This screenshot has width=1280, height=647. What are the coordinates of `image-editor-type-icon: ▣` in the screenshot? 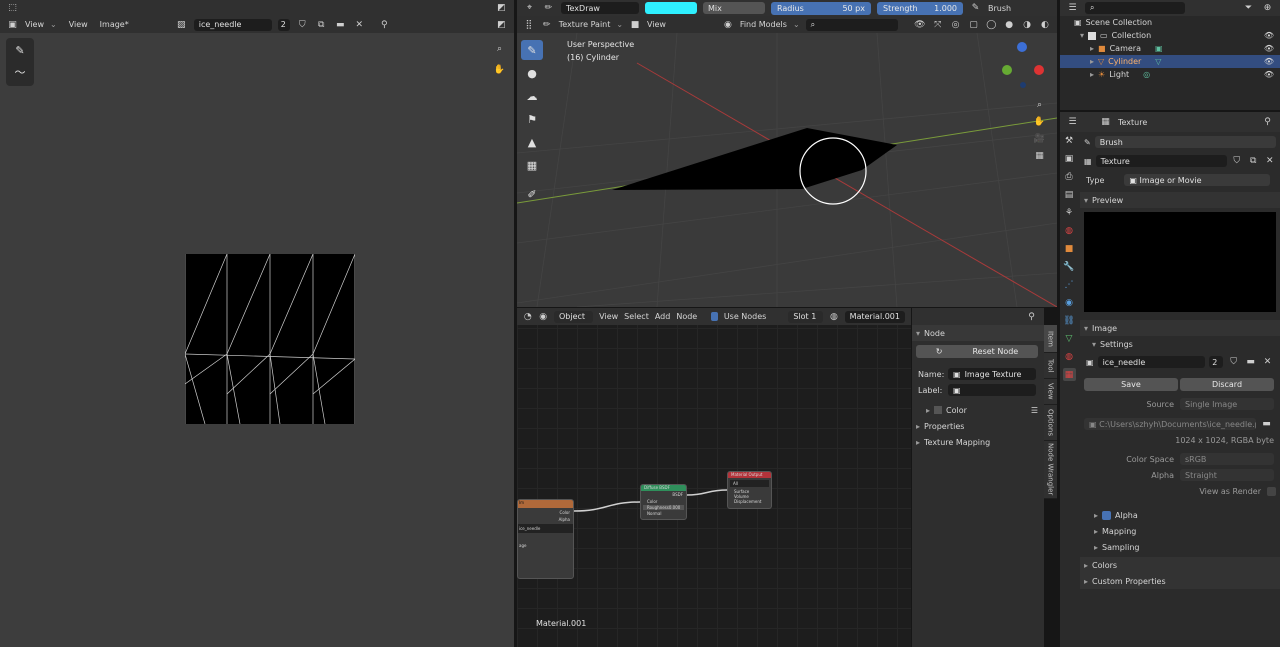 It's located at (12, 24).